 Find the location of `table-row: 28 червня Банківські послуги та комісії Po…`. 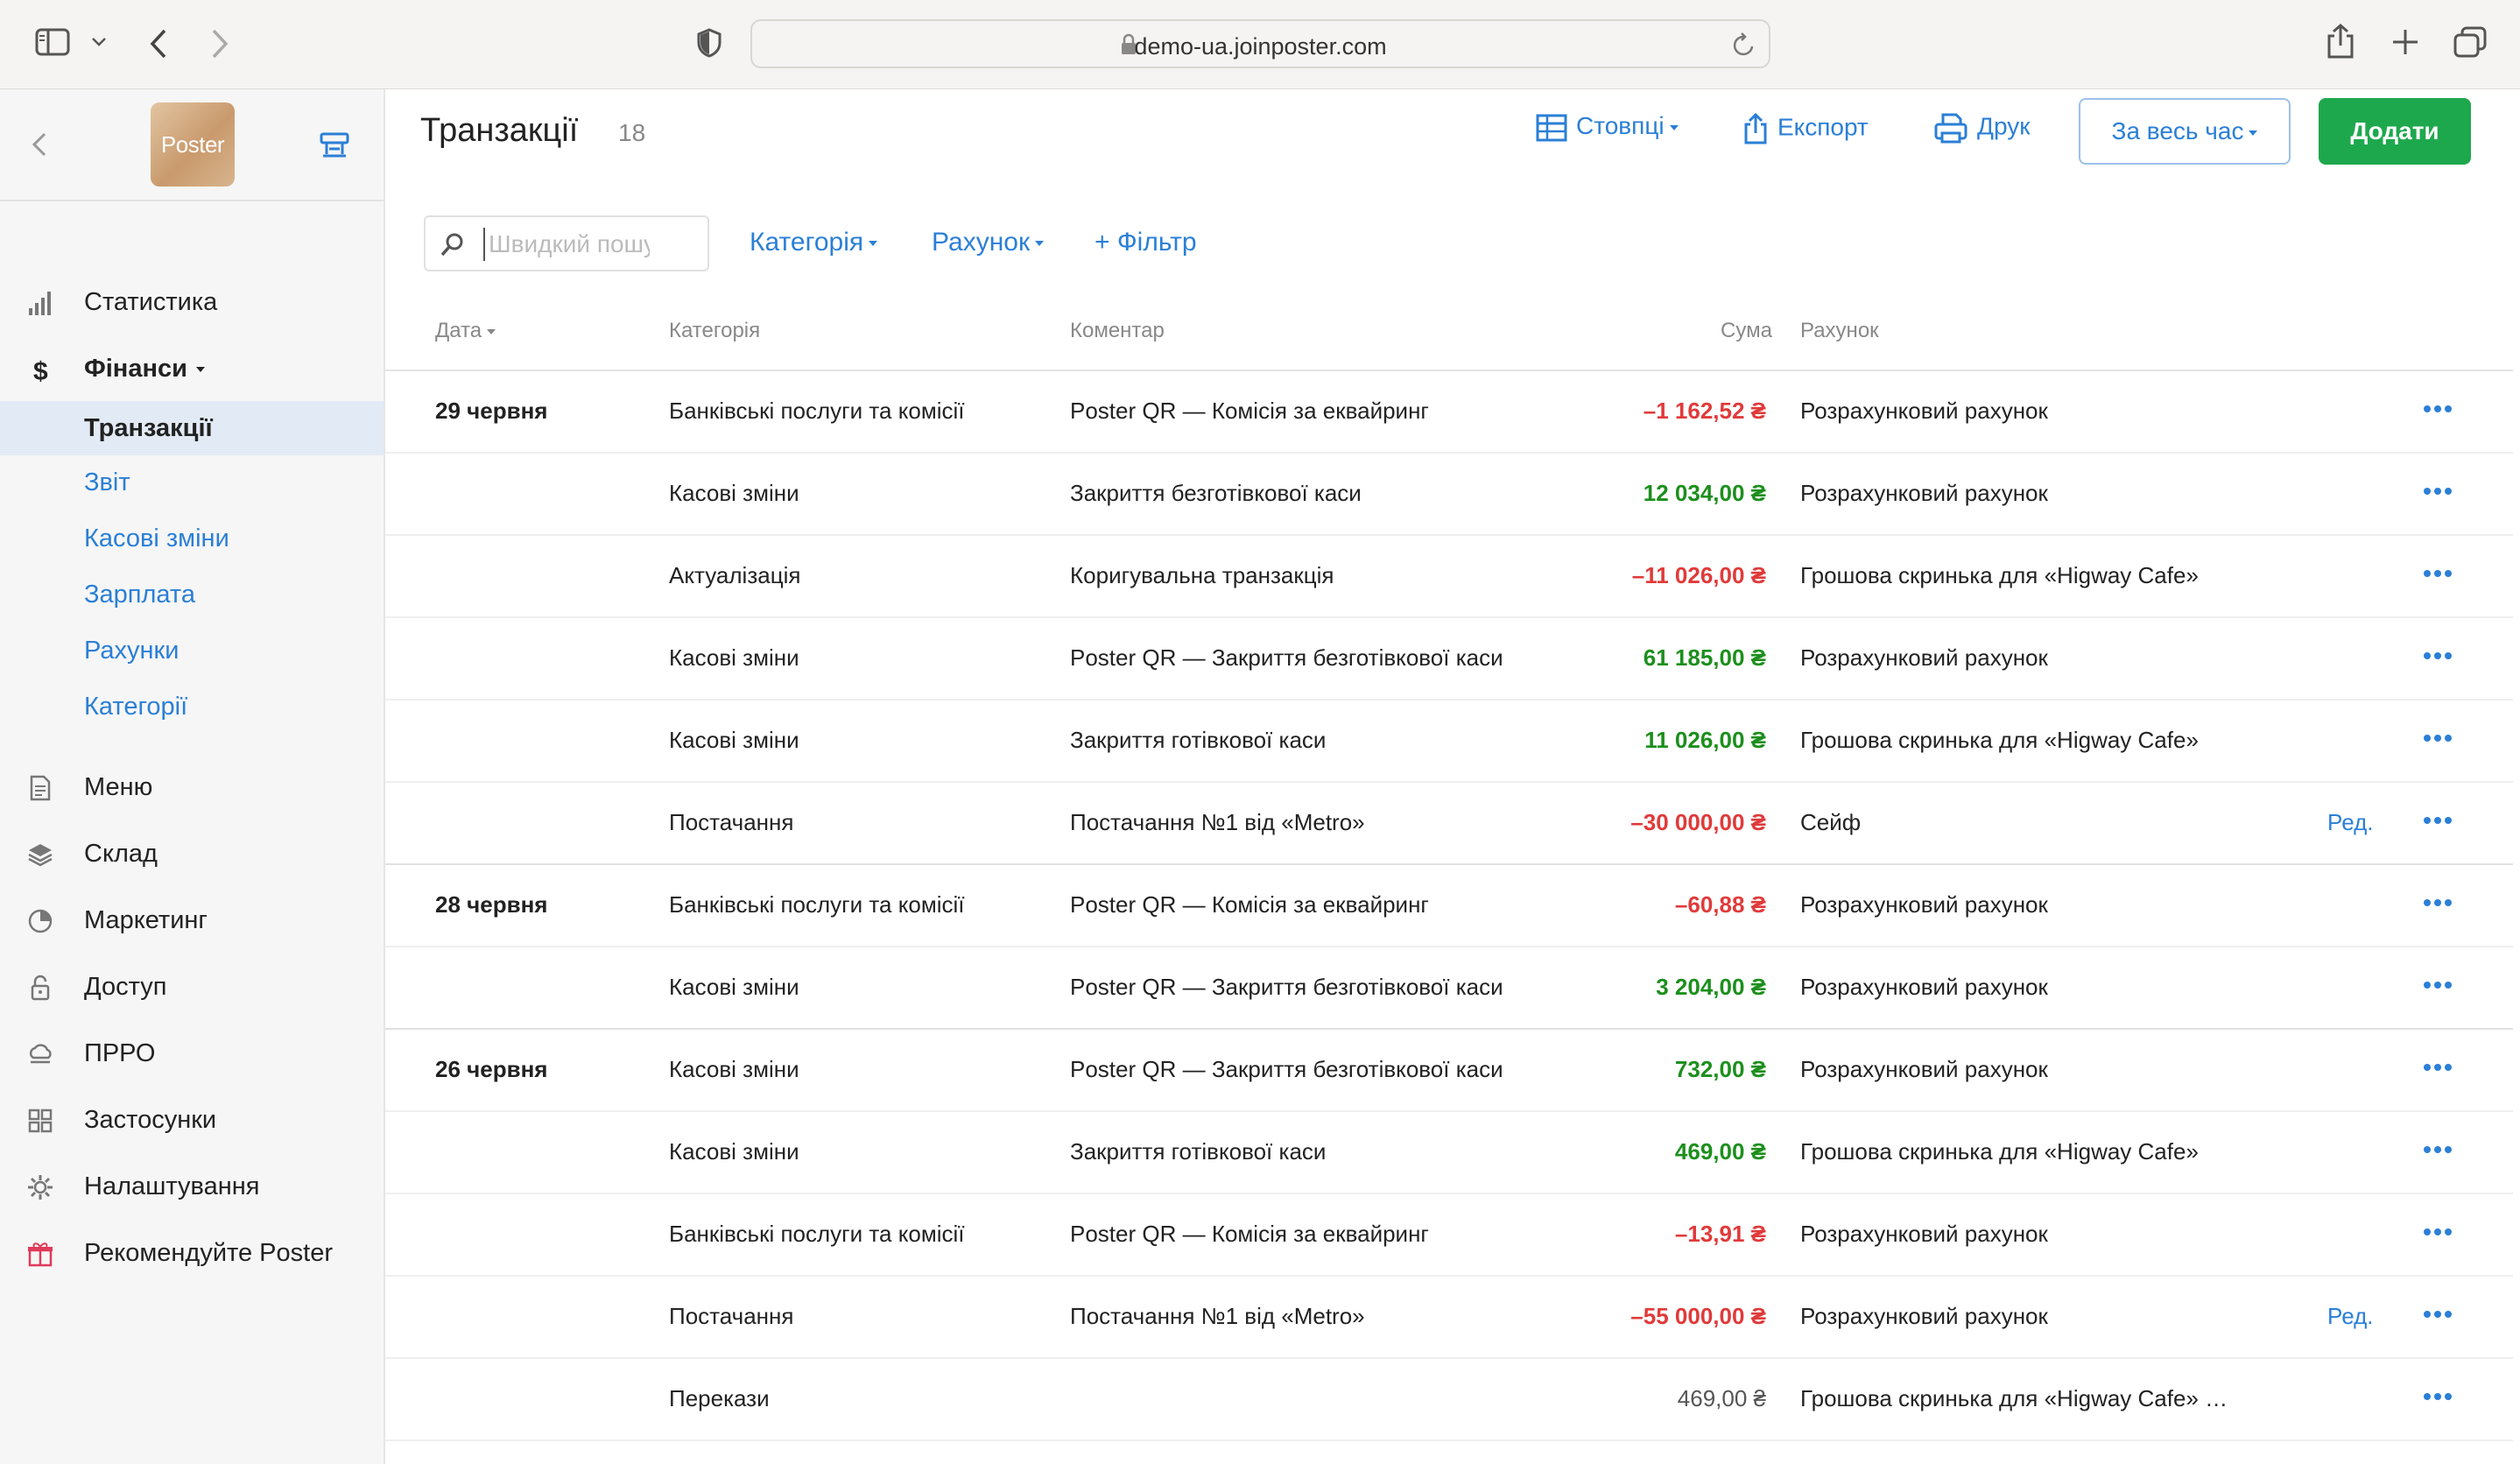

table-row: 28 червня Банківські послуги та комісії Po… is located at coordinates (1449, 906).